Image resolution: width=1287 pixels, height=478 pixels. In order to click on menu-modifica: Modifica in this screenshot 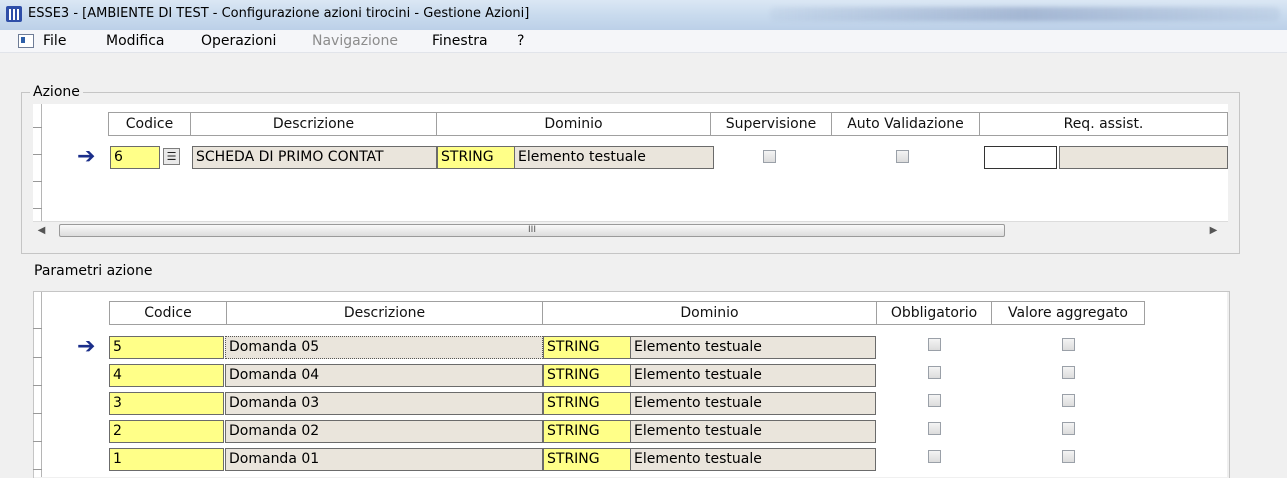, I will do `click(135, 41)`.